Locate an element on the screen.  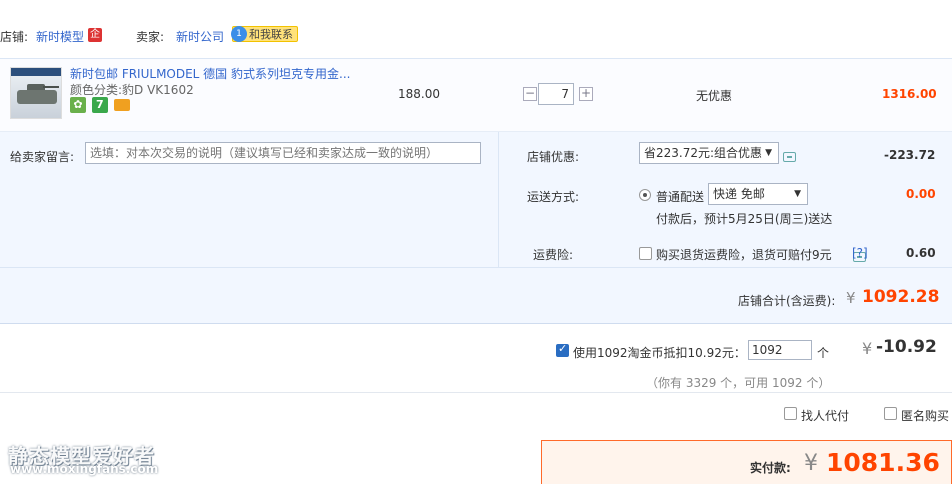
memo-input is located at coordinates (283, 153).